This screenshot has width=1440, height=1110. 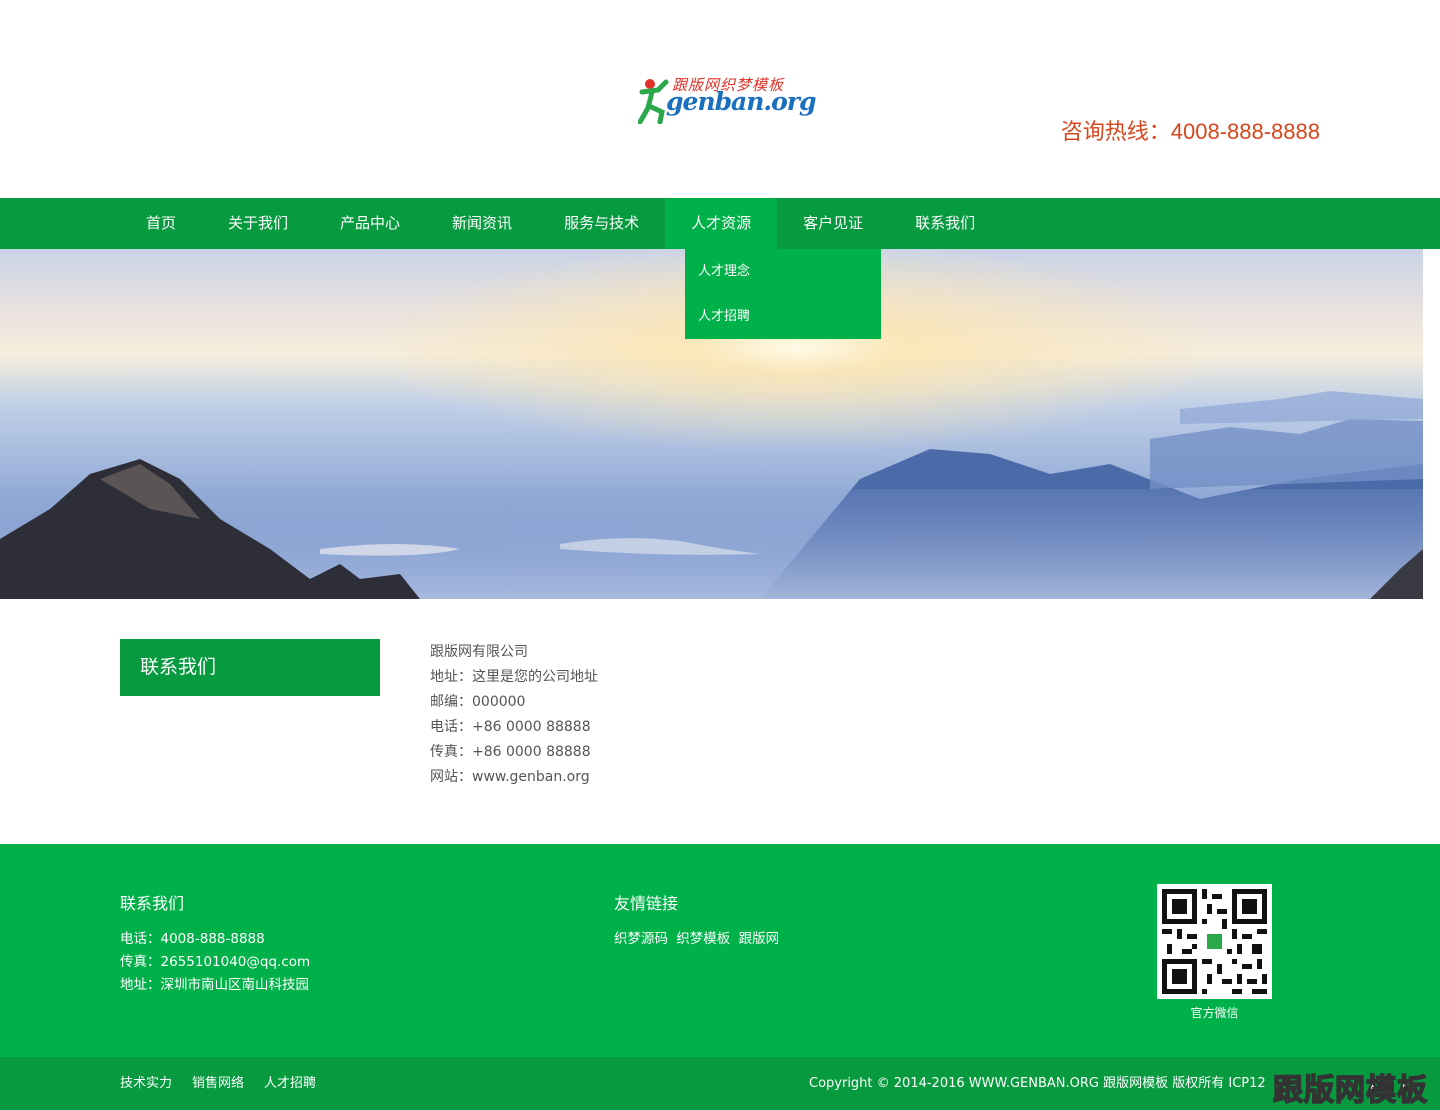 I want to click on friend-link-dede-source: 织梦源码, so click(x=641, y=939).